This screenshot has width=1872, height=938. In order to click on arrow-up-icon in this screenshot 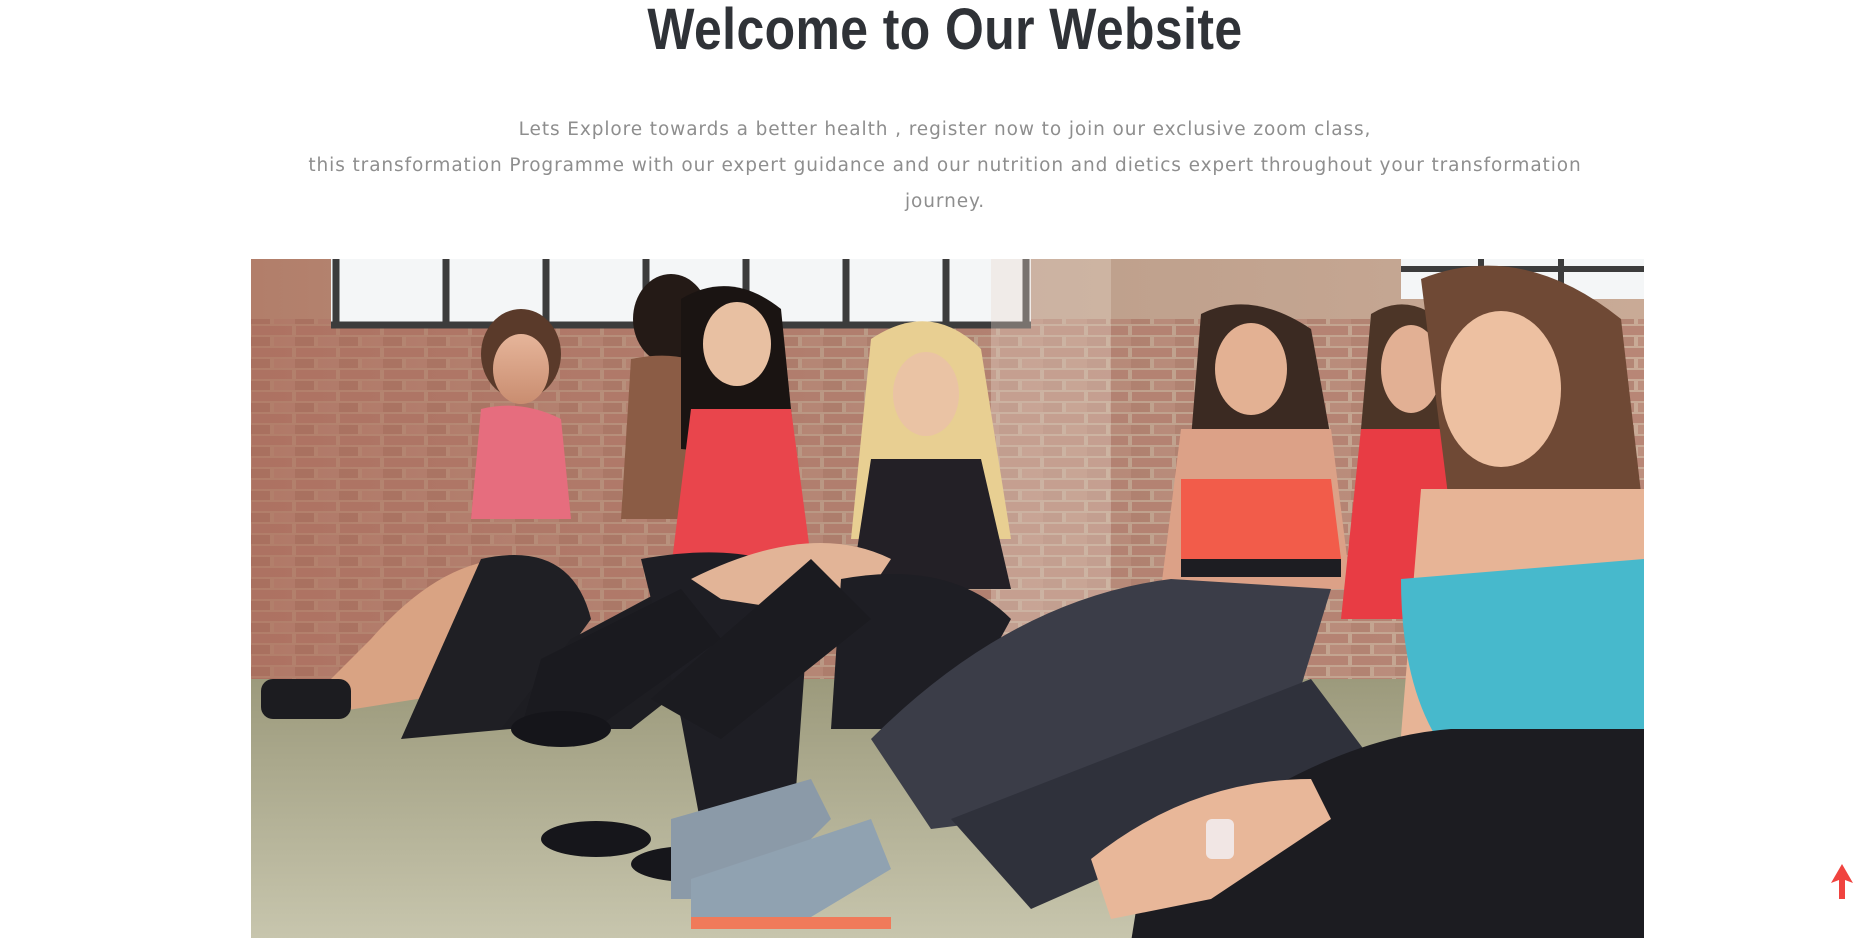, I will do `click(1842, 881)`.